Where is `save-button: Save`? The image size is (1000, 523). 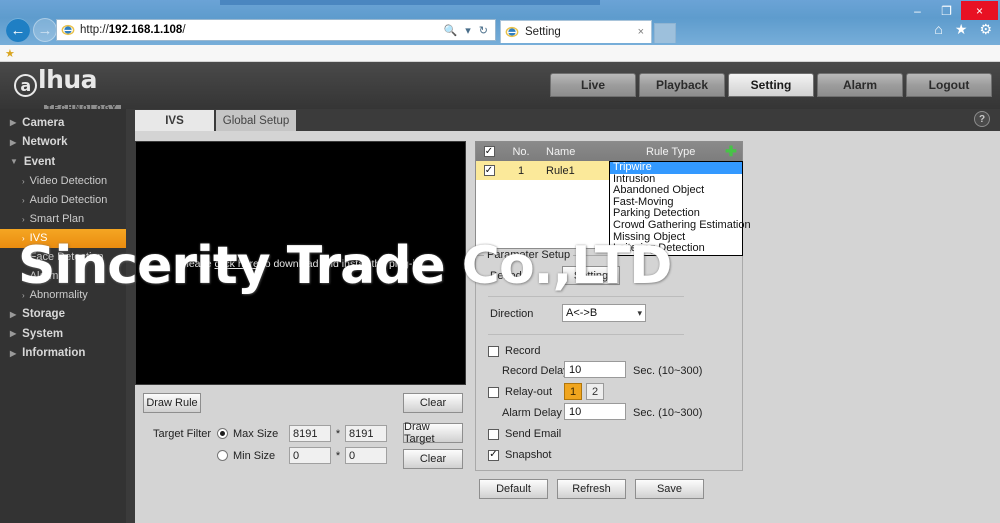
save-button: Save is located at coordinates (669, 489).